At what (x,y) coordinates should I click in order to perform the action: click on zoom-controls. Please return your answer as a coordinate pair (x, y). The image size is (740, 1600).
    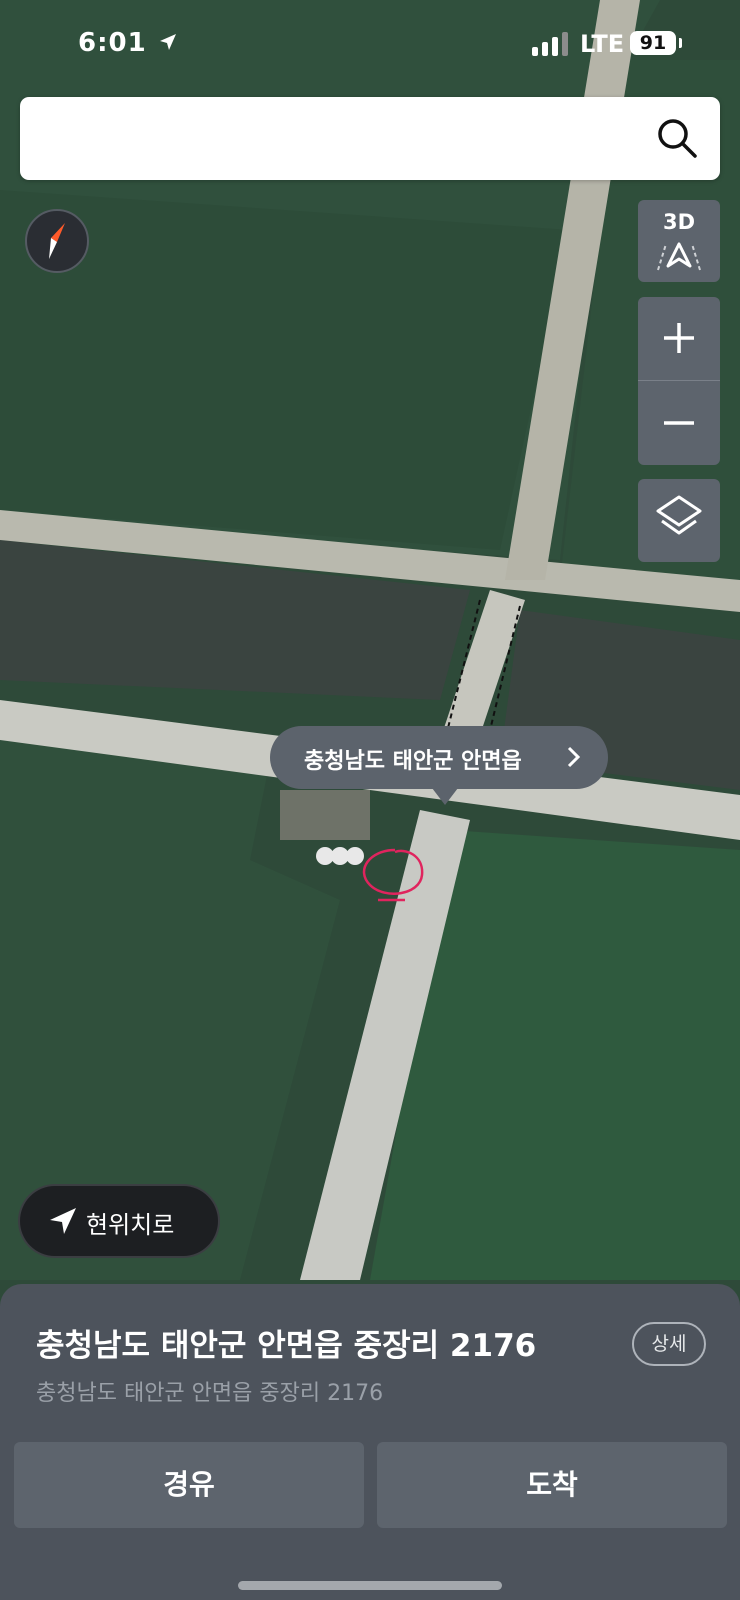
    Looking at the image, I should click on (679, 381).